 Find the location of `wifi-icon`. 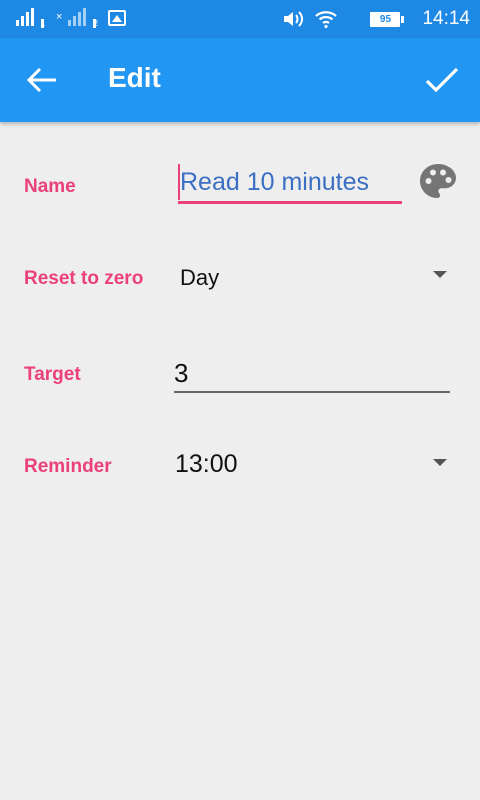

wifi-icon is located at coordinates (326, 20).